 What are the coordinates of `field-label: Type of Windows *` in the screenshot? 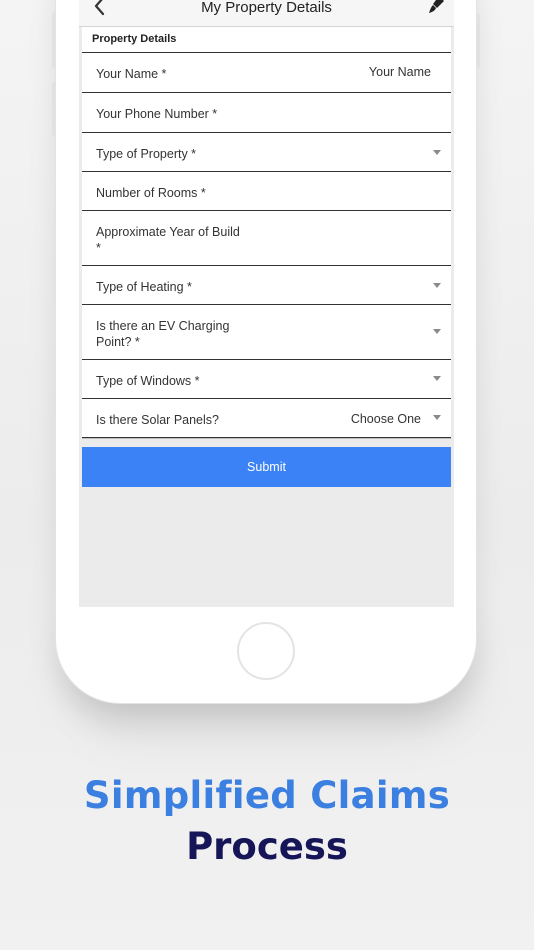 It's located at (148, 381).